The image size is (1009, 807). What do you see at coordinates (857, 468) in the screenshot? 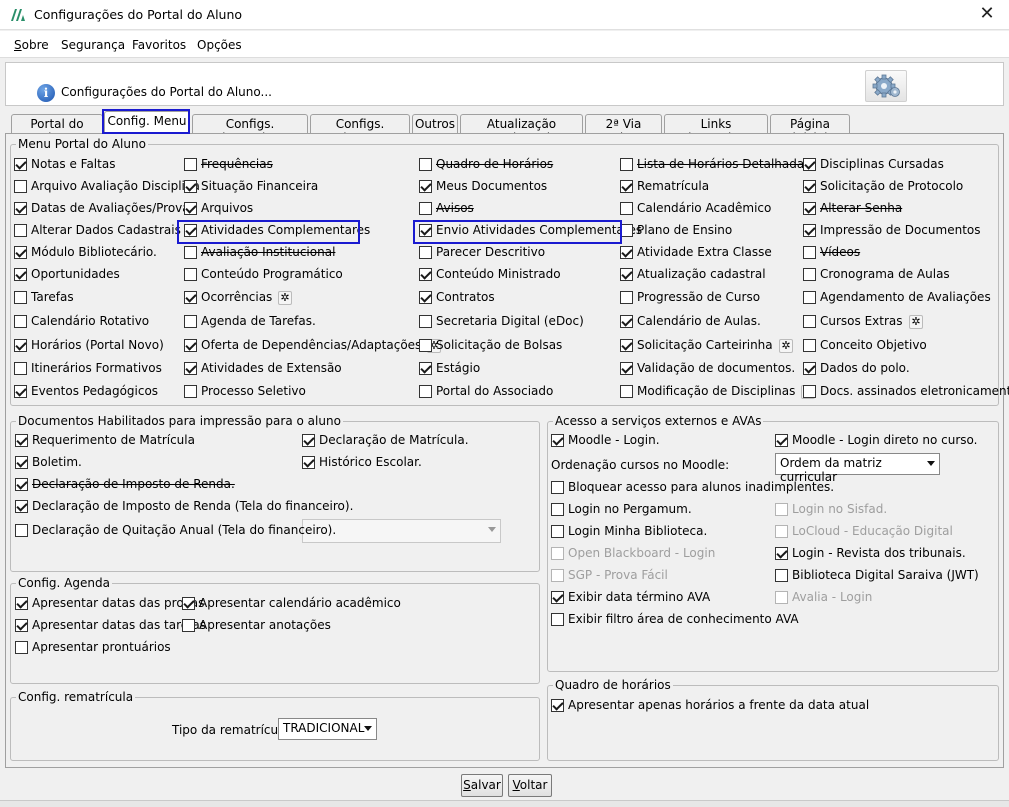
I see `ordenacao-moodle-select: Ordem da matriz curricular` at bounding box center [857, 468].